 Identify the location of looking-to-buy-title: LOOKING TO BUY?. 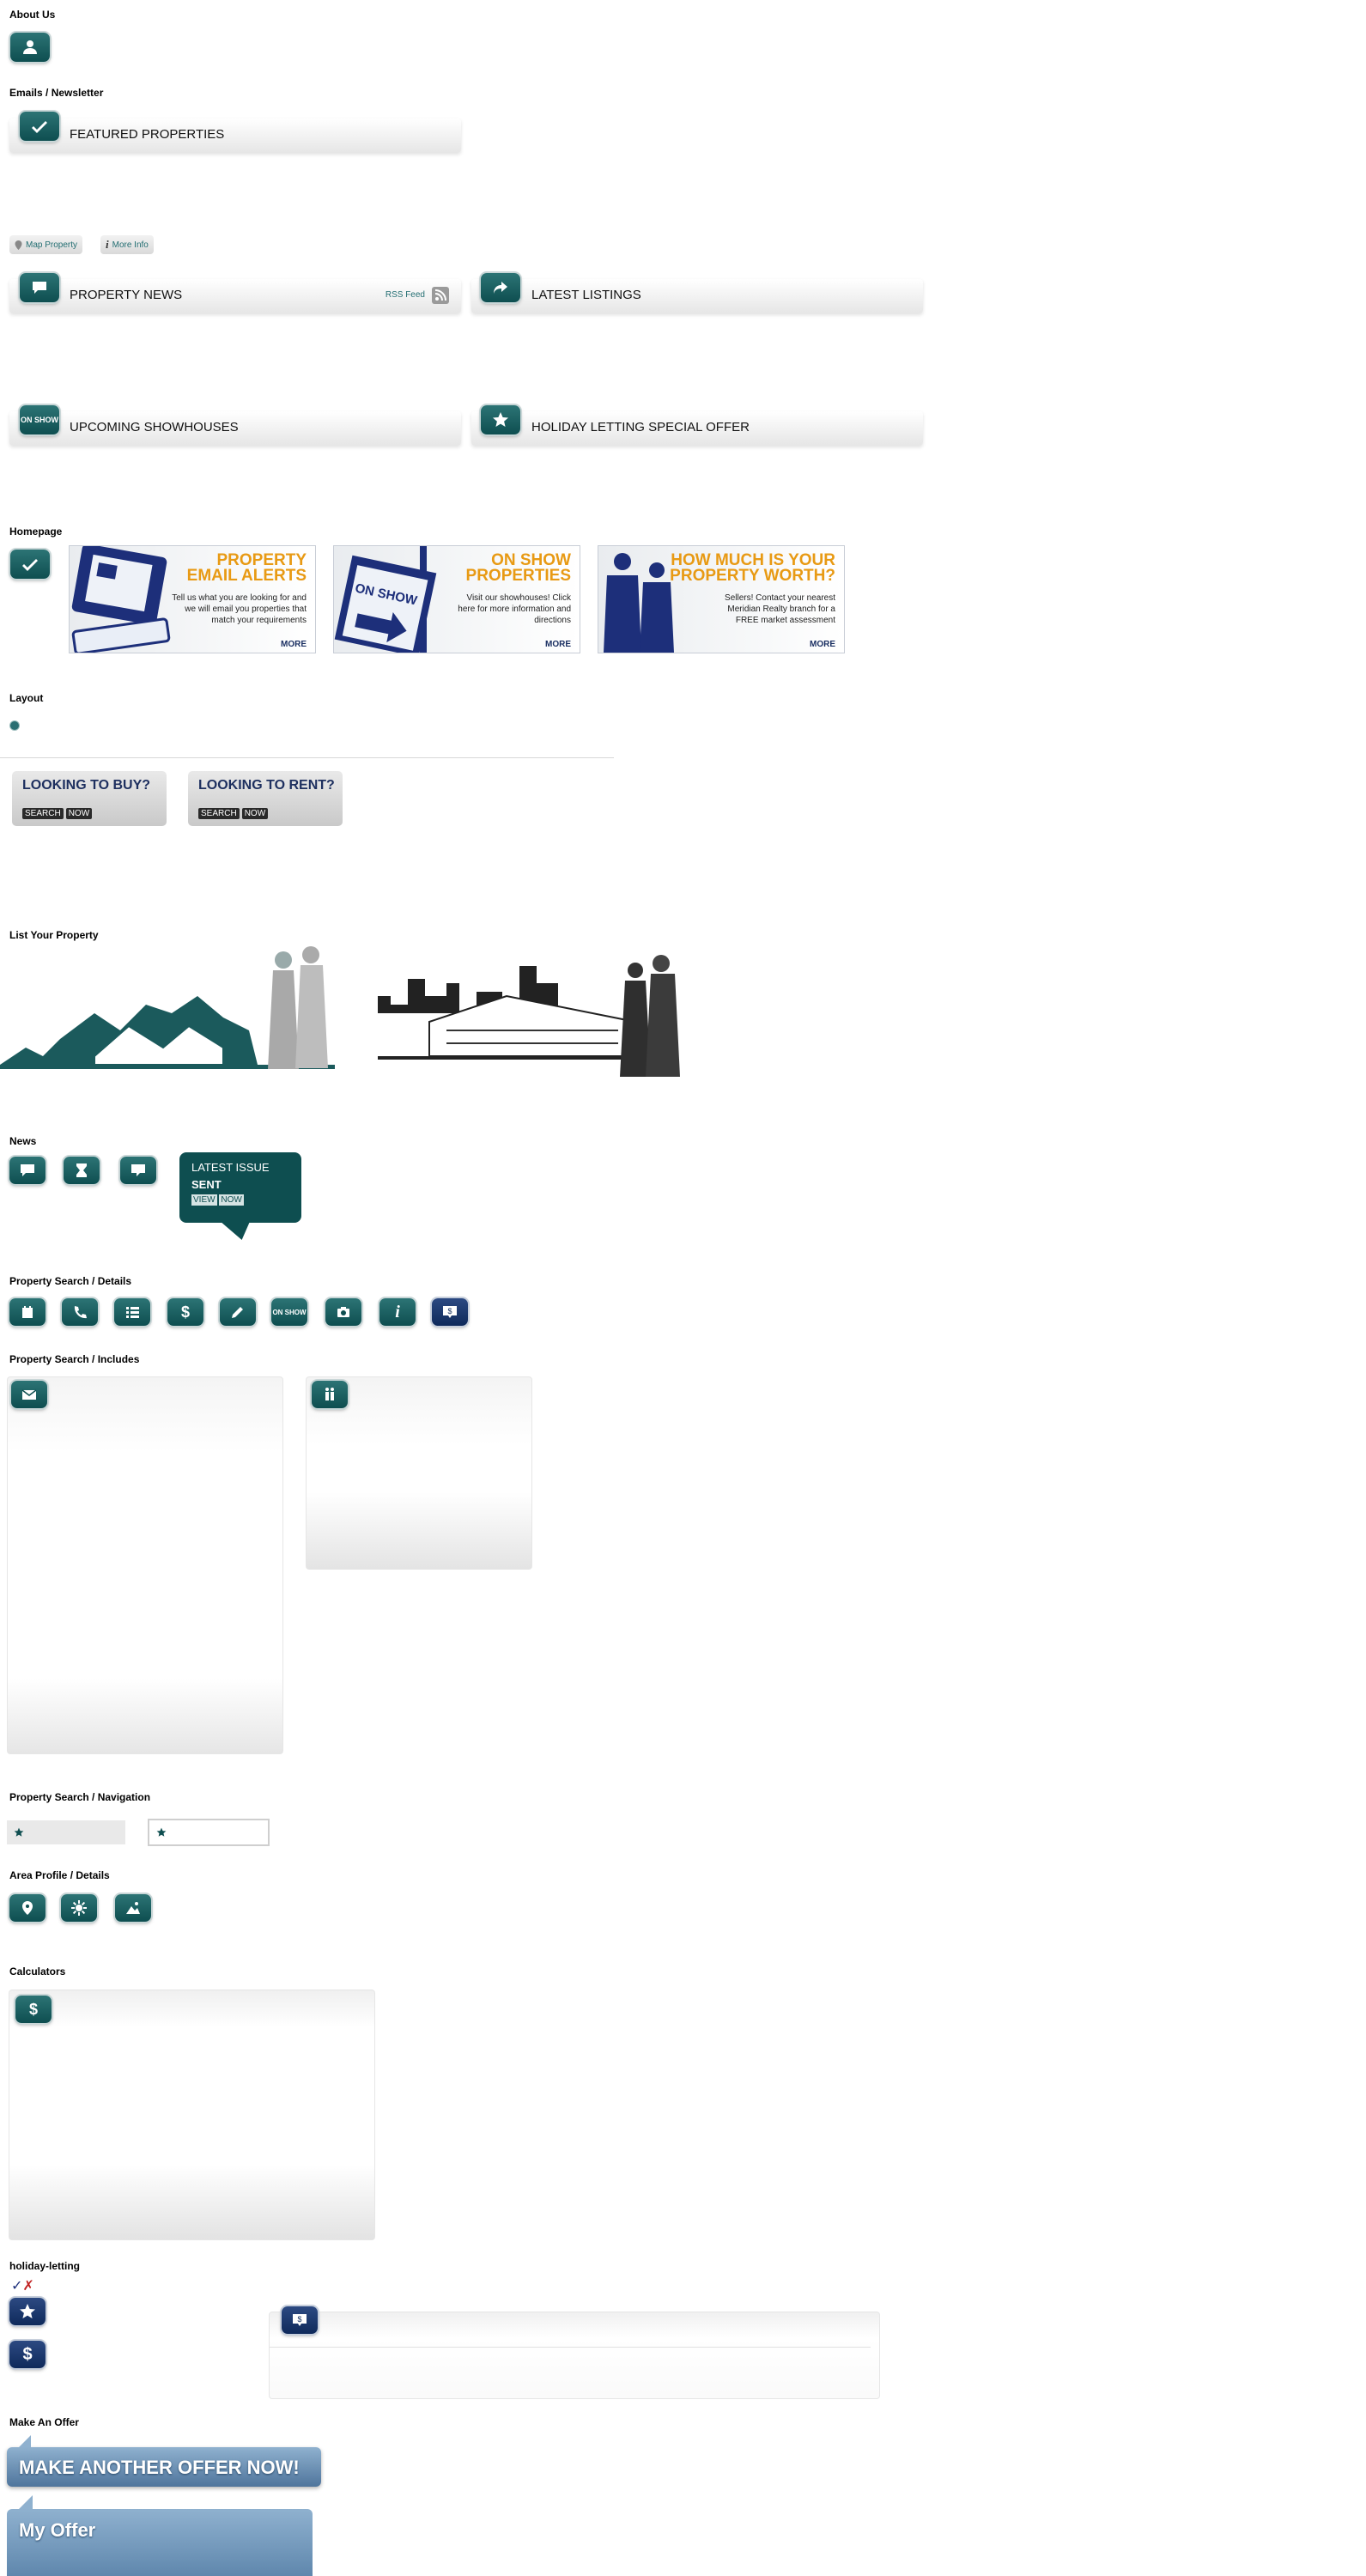
(86, 786).